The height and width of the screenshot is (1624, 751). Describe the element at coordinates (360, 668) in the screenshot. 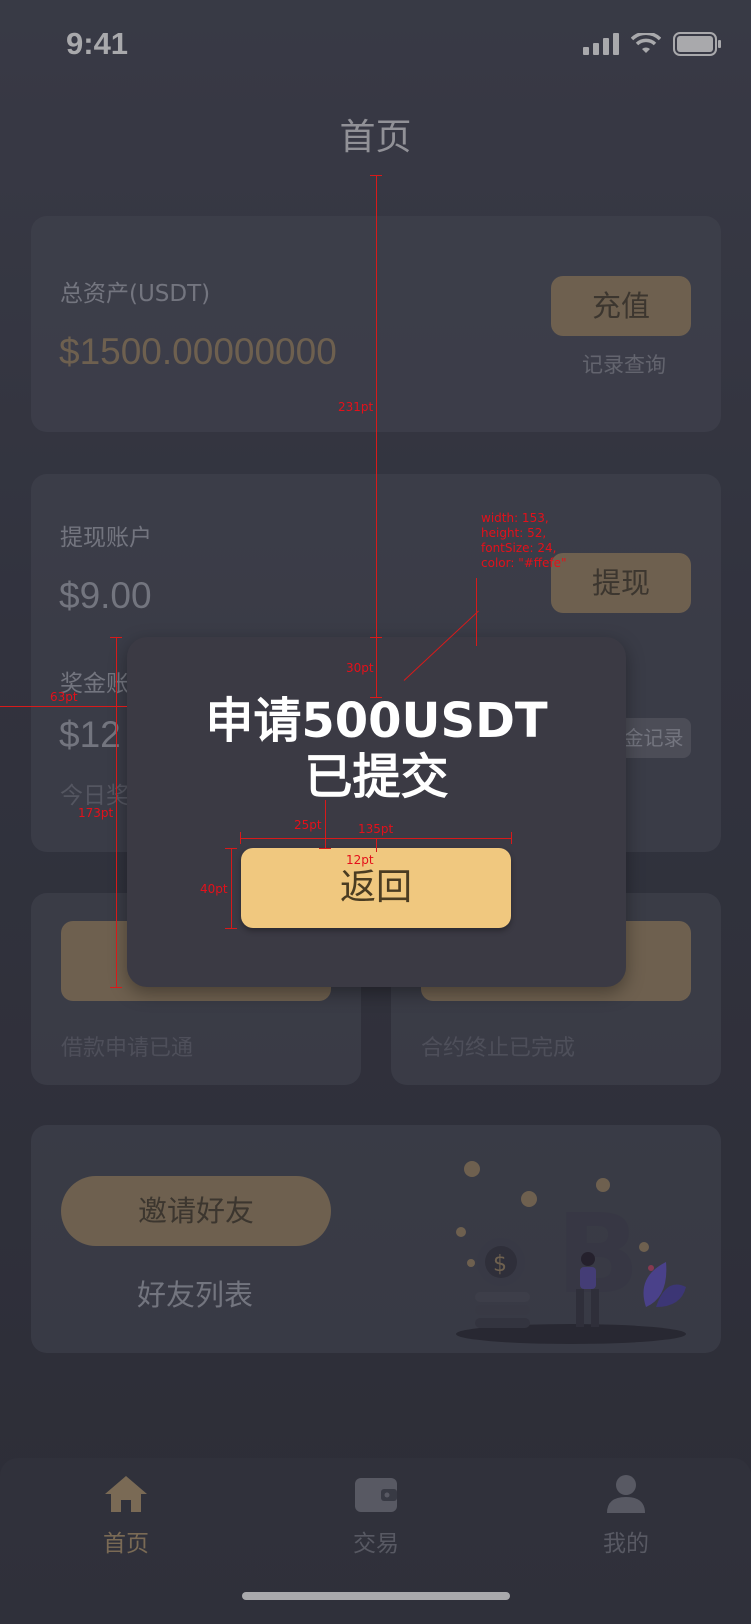

I see `annotation-30pt: 30pt` at that location.